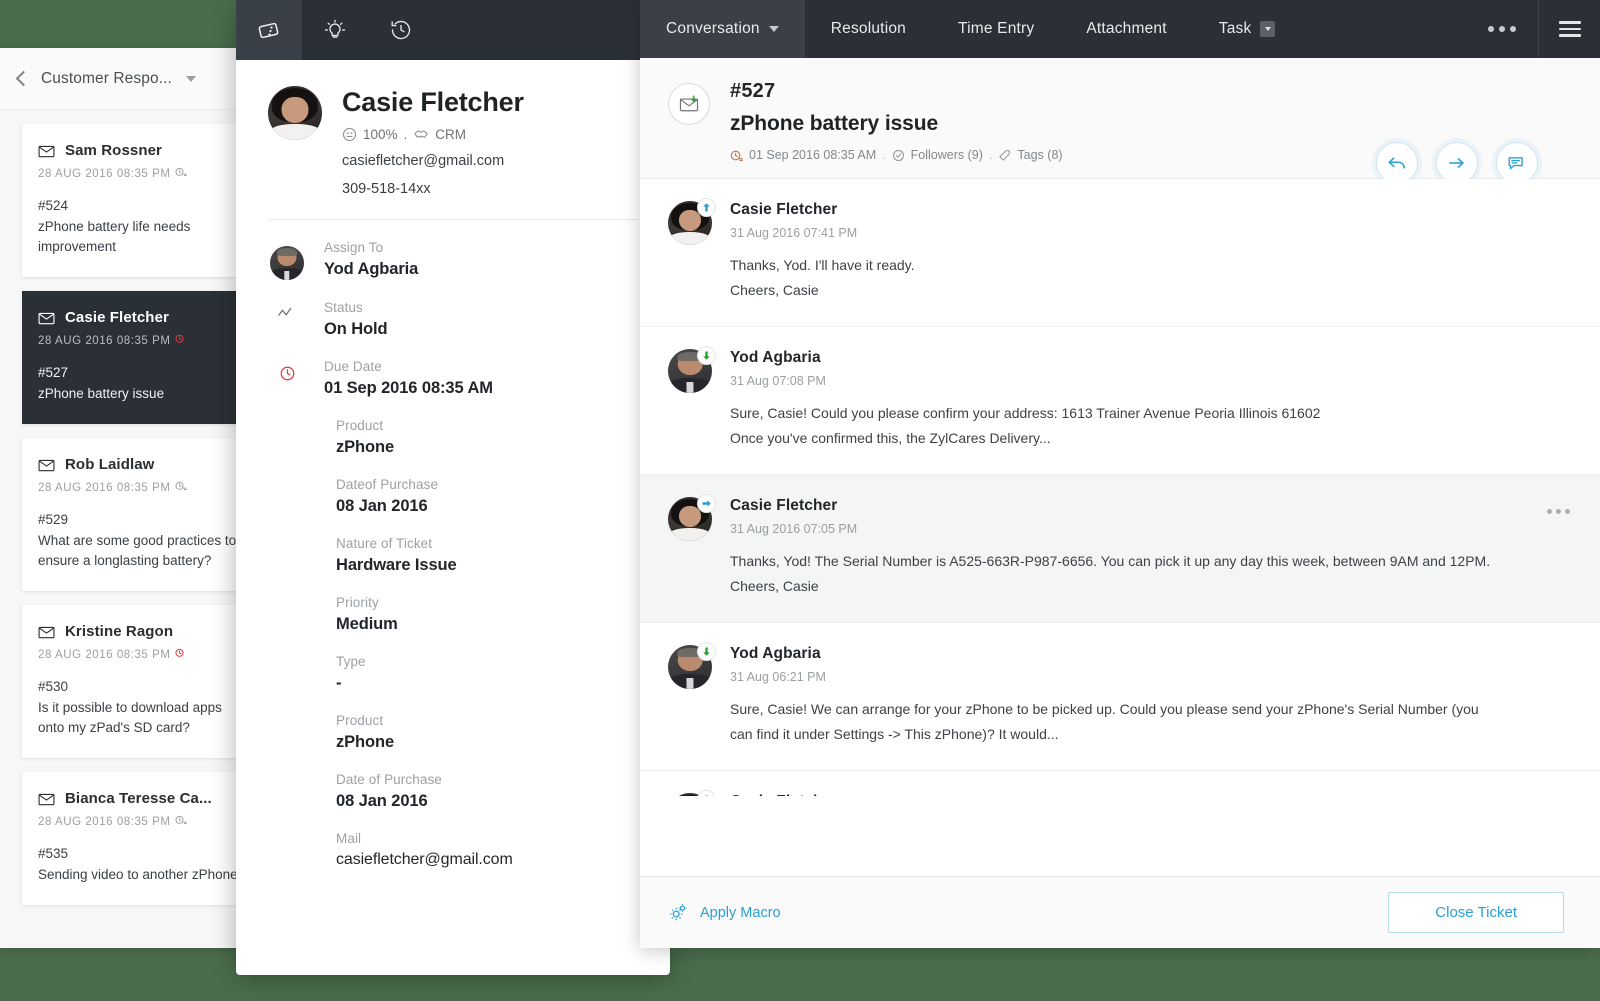  What do you see at coordinates (1126, 29) in the screenshot?
I see `tab-attachment: Attachment` at bounding box center [1126, 29].